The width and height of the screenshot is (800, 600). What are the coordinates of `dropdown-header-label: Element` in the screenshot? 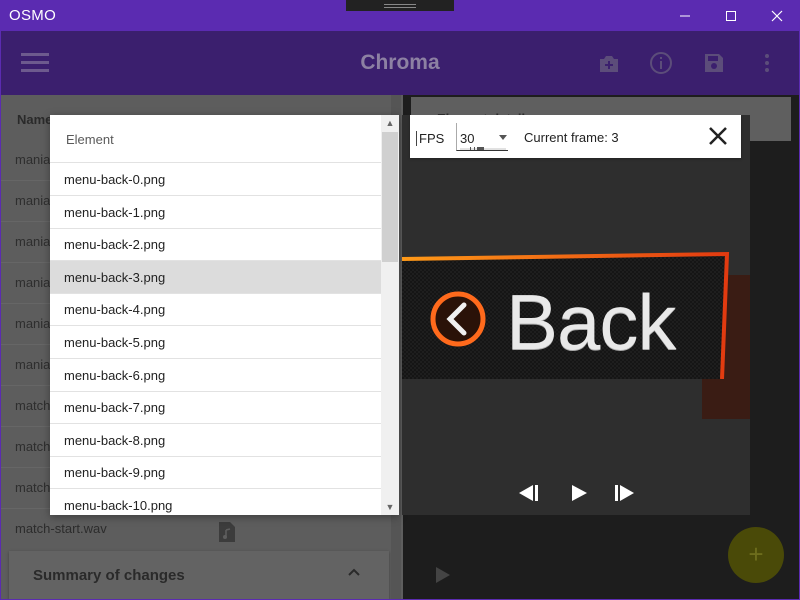 It's located at (90, 139).